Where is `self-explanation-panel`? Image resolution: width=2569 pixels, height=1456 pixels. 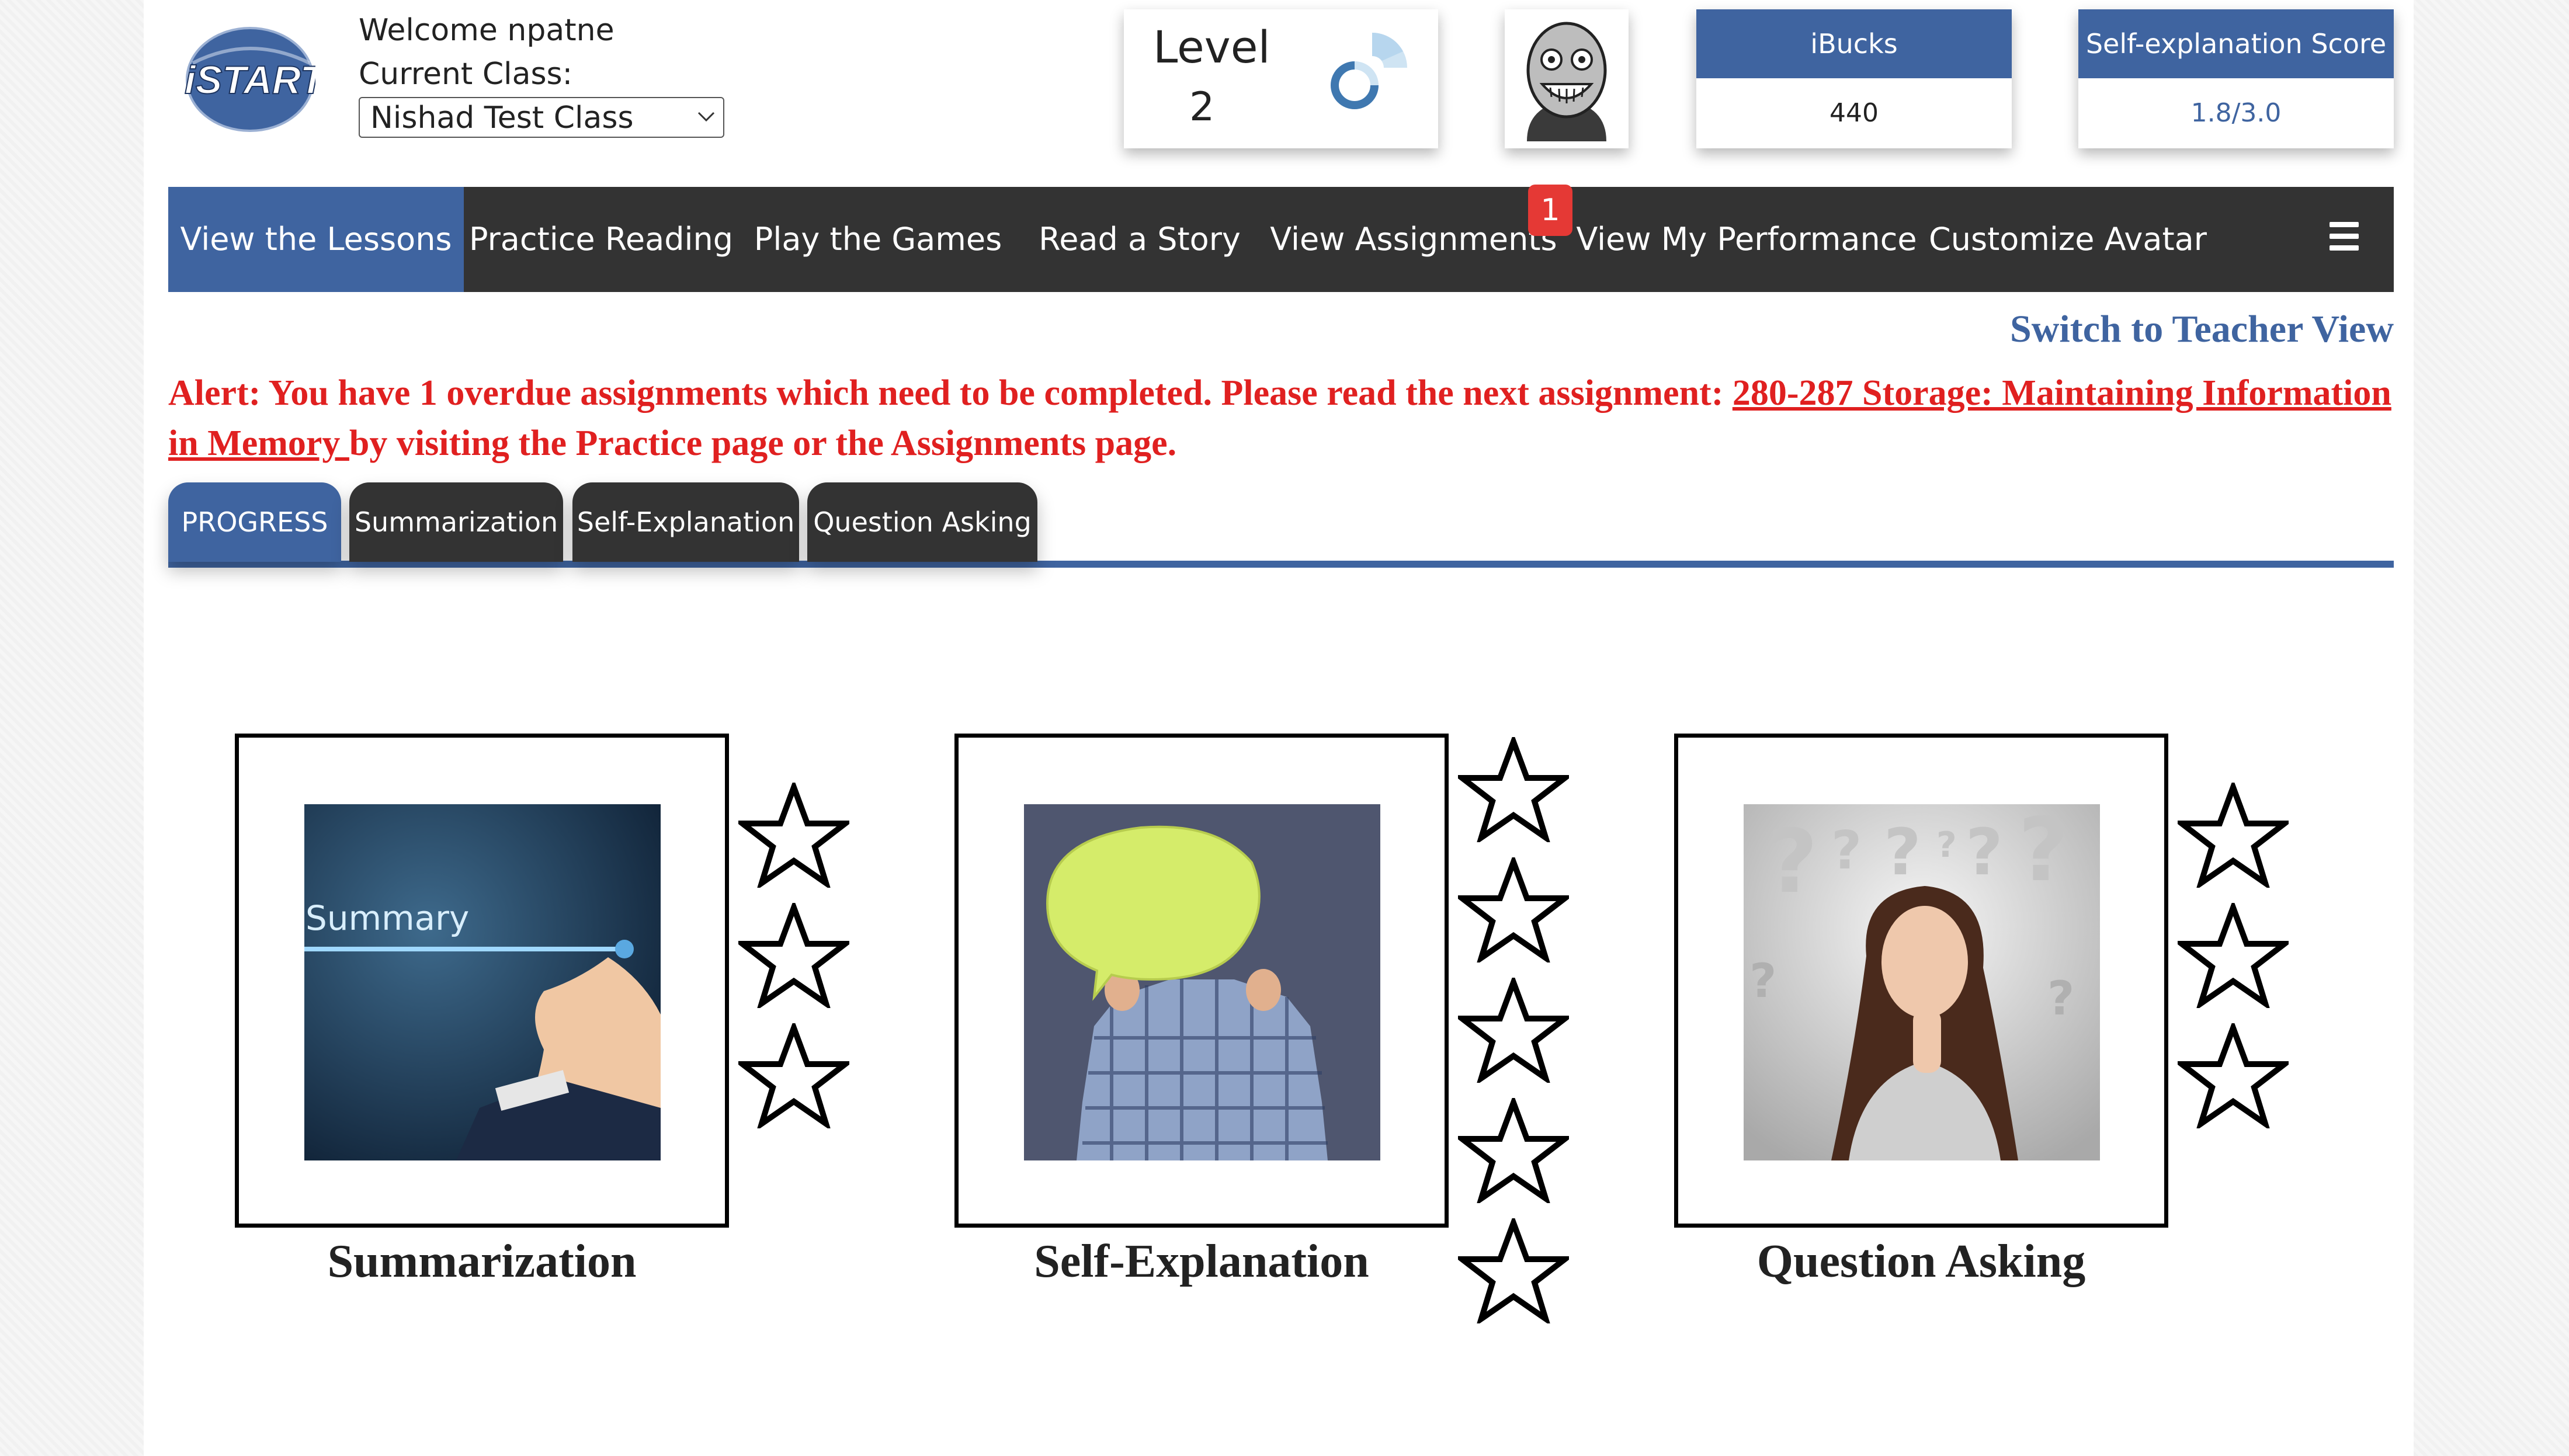
self-explanation-panel is located at coordinates (1201, 981).